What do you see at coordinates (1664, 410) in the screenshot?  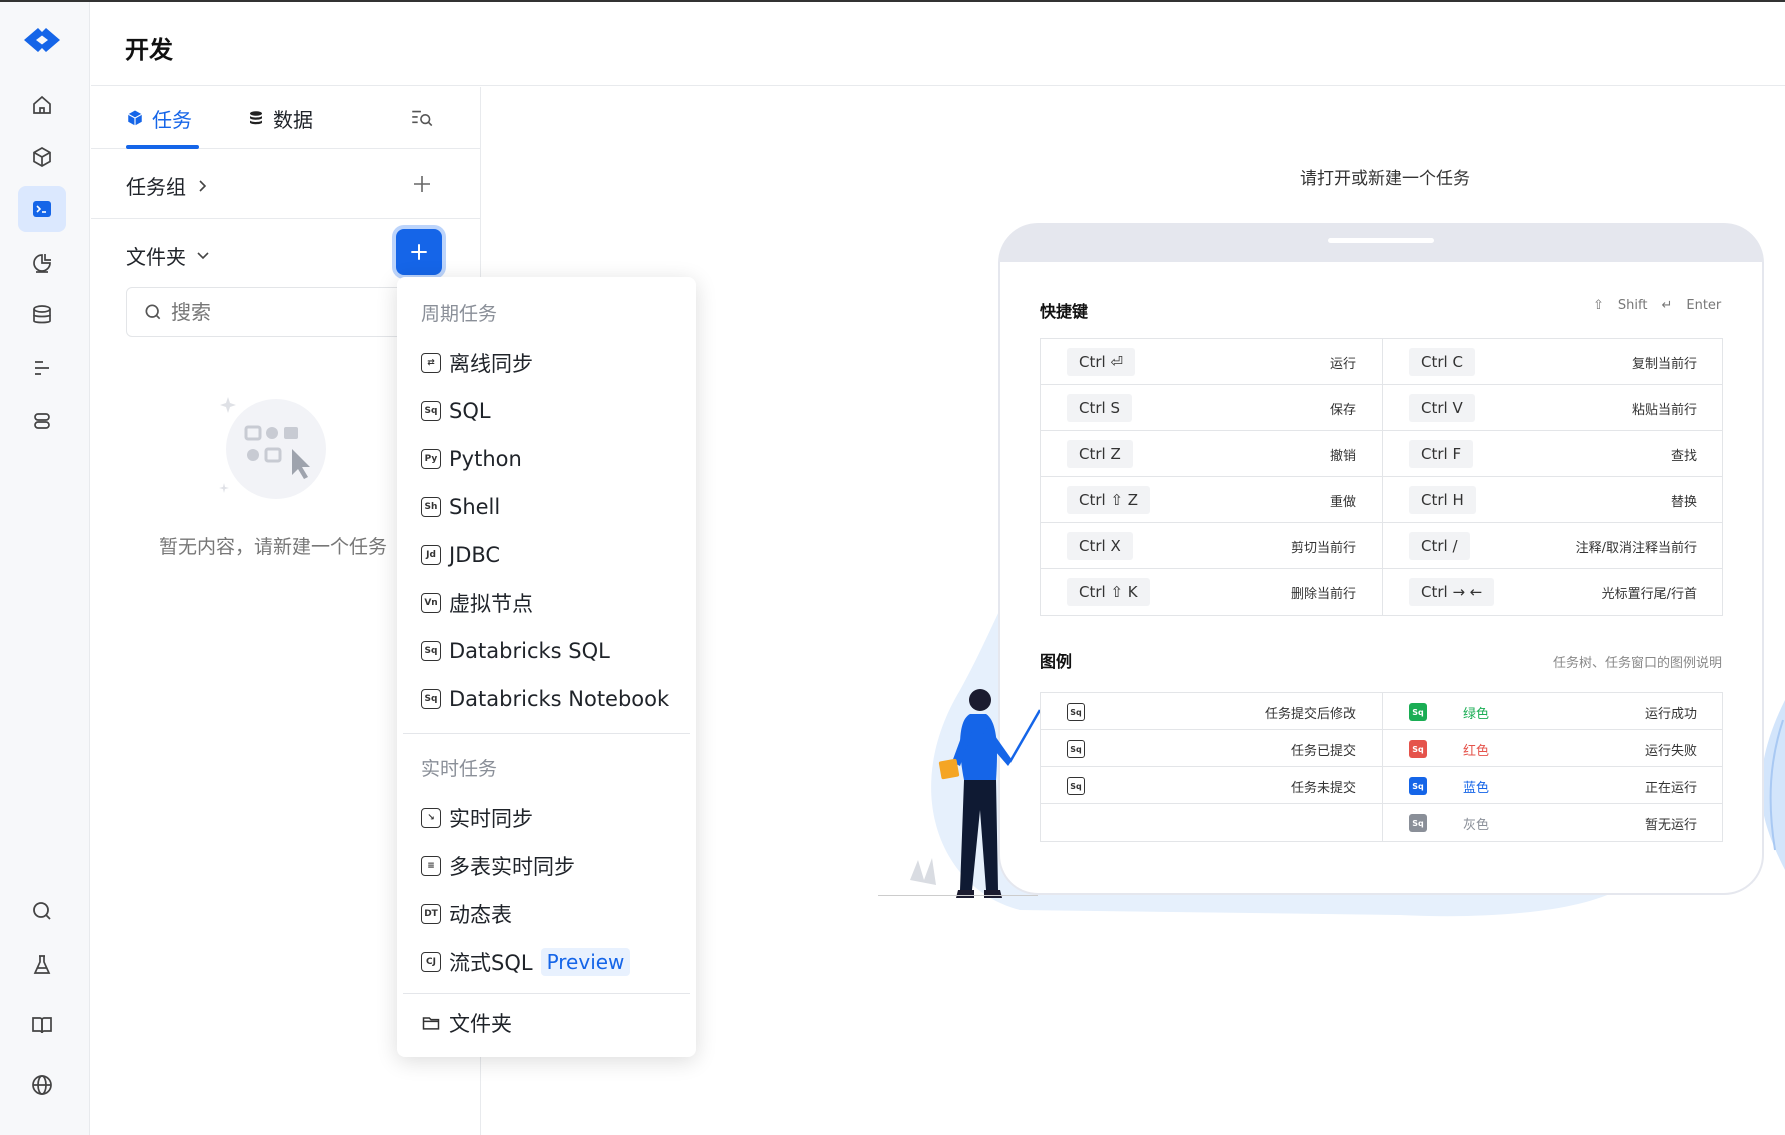 I see `shortcut-desc: 粘贴当前行` at bounding box center [1664, 410].